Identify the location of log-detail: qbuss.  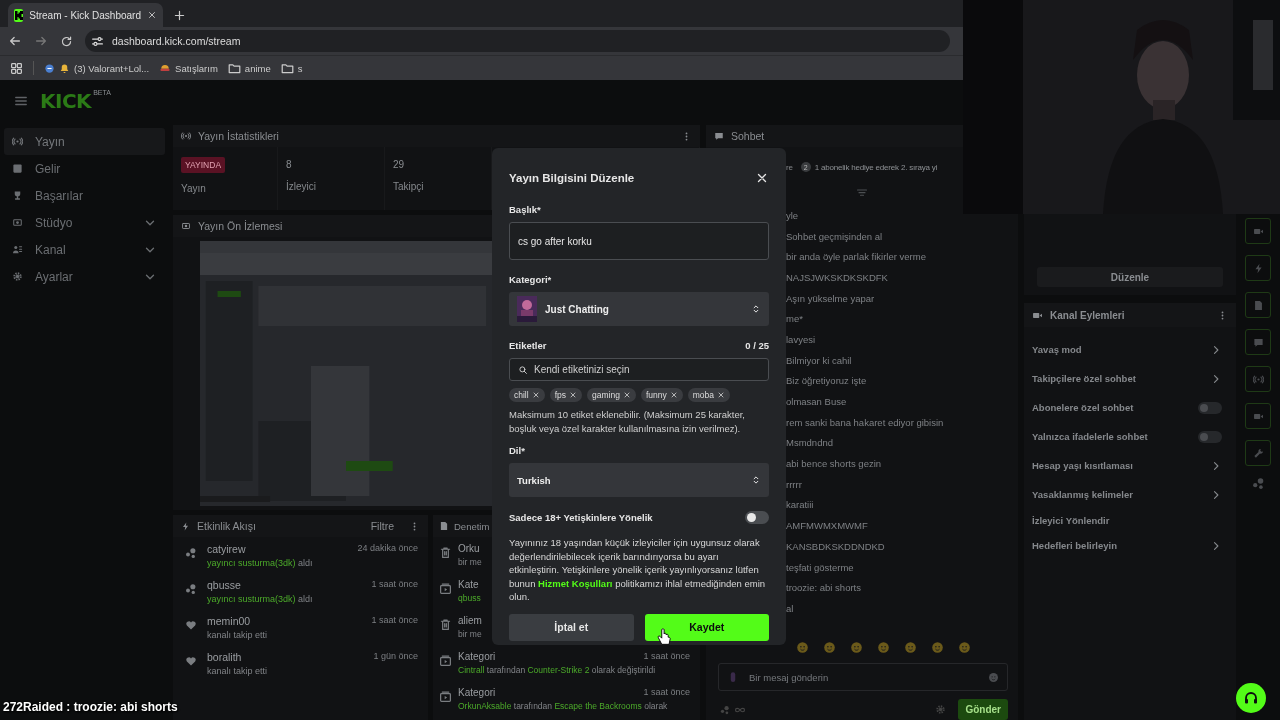
(469, 598).